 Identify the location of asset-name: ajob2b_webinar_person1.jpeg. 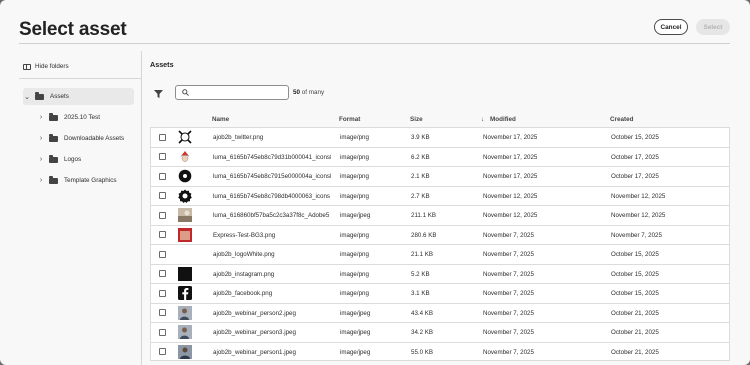
(254, 352).